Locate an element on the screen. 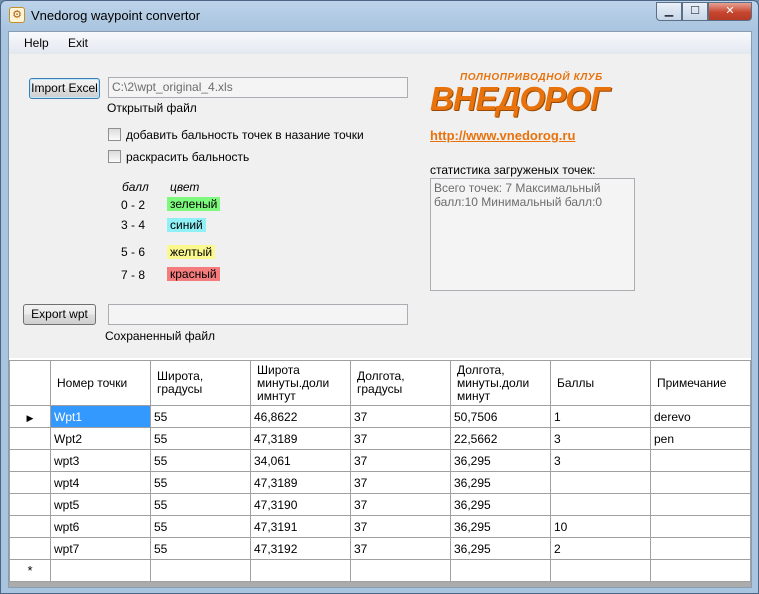 The height and width of the screenshot is (594, 759). colorize-checkbox is located at coordinates (114, 156).